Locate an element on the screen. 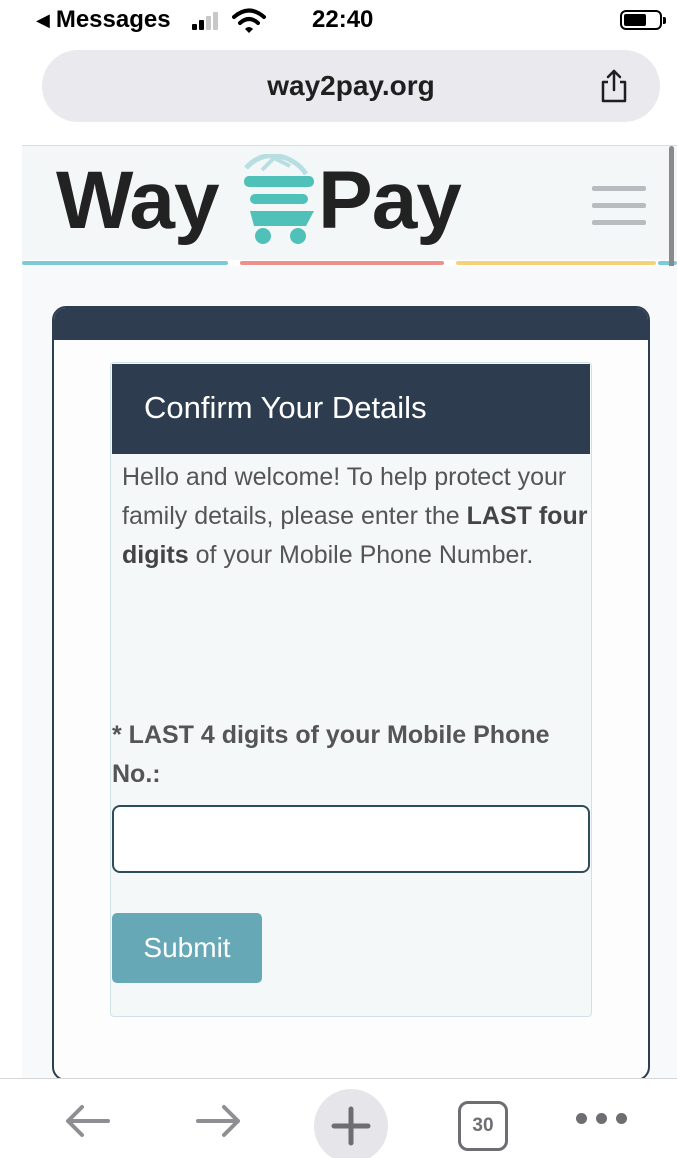 The width and height of the screenshot is (677, 1158). plus-icon is located at coordinates (351, 1126).